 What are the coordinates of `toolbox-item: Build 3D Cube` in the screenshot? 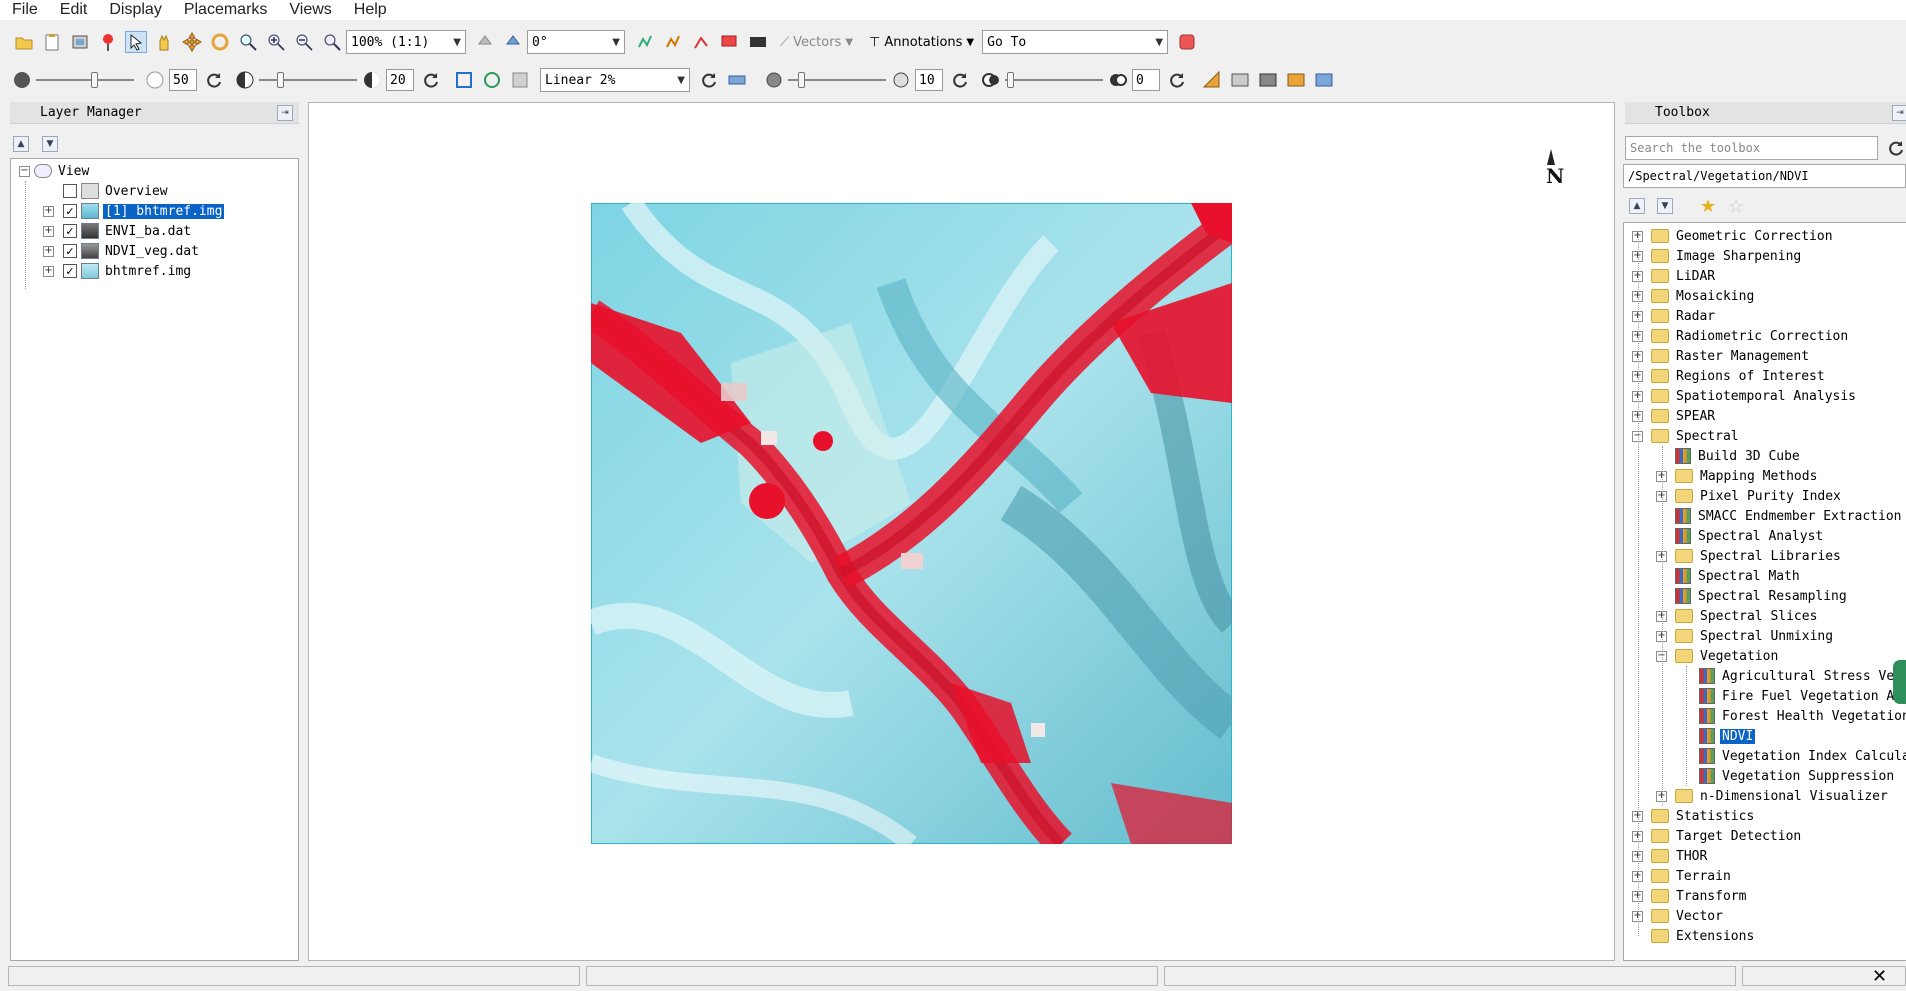 It's located at (1729, 456).